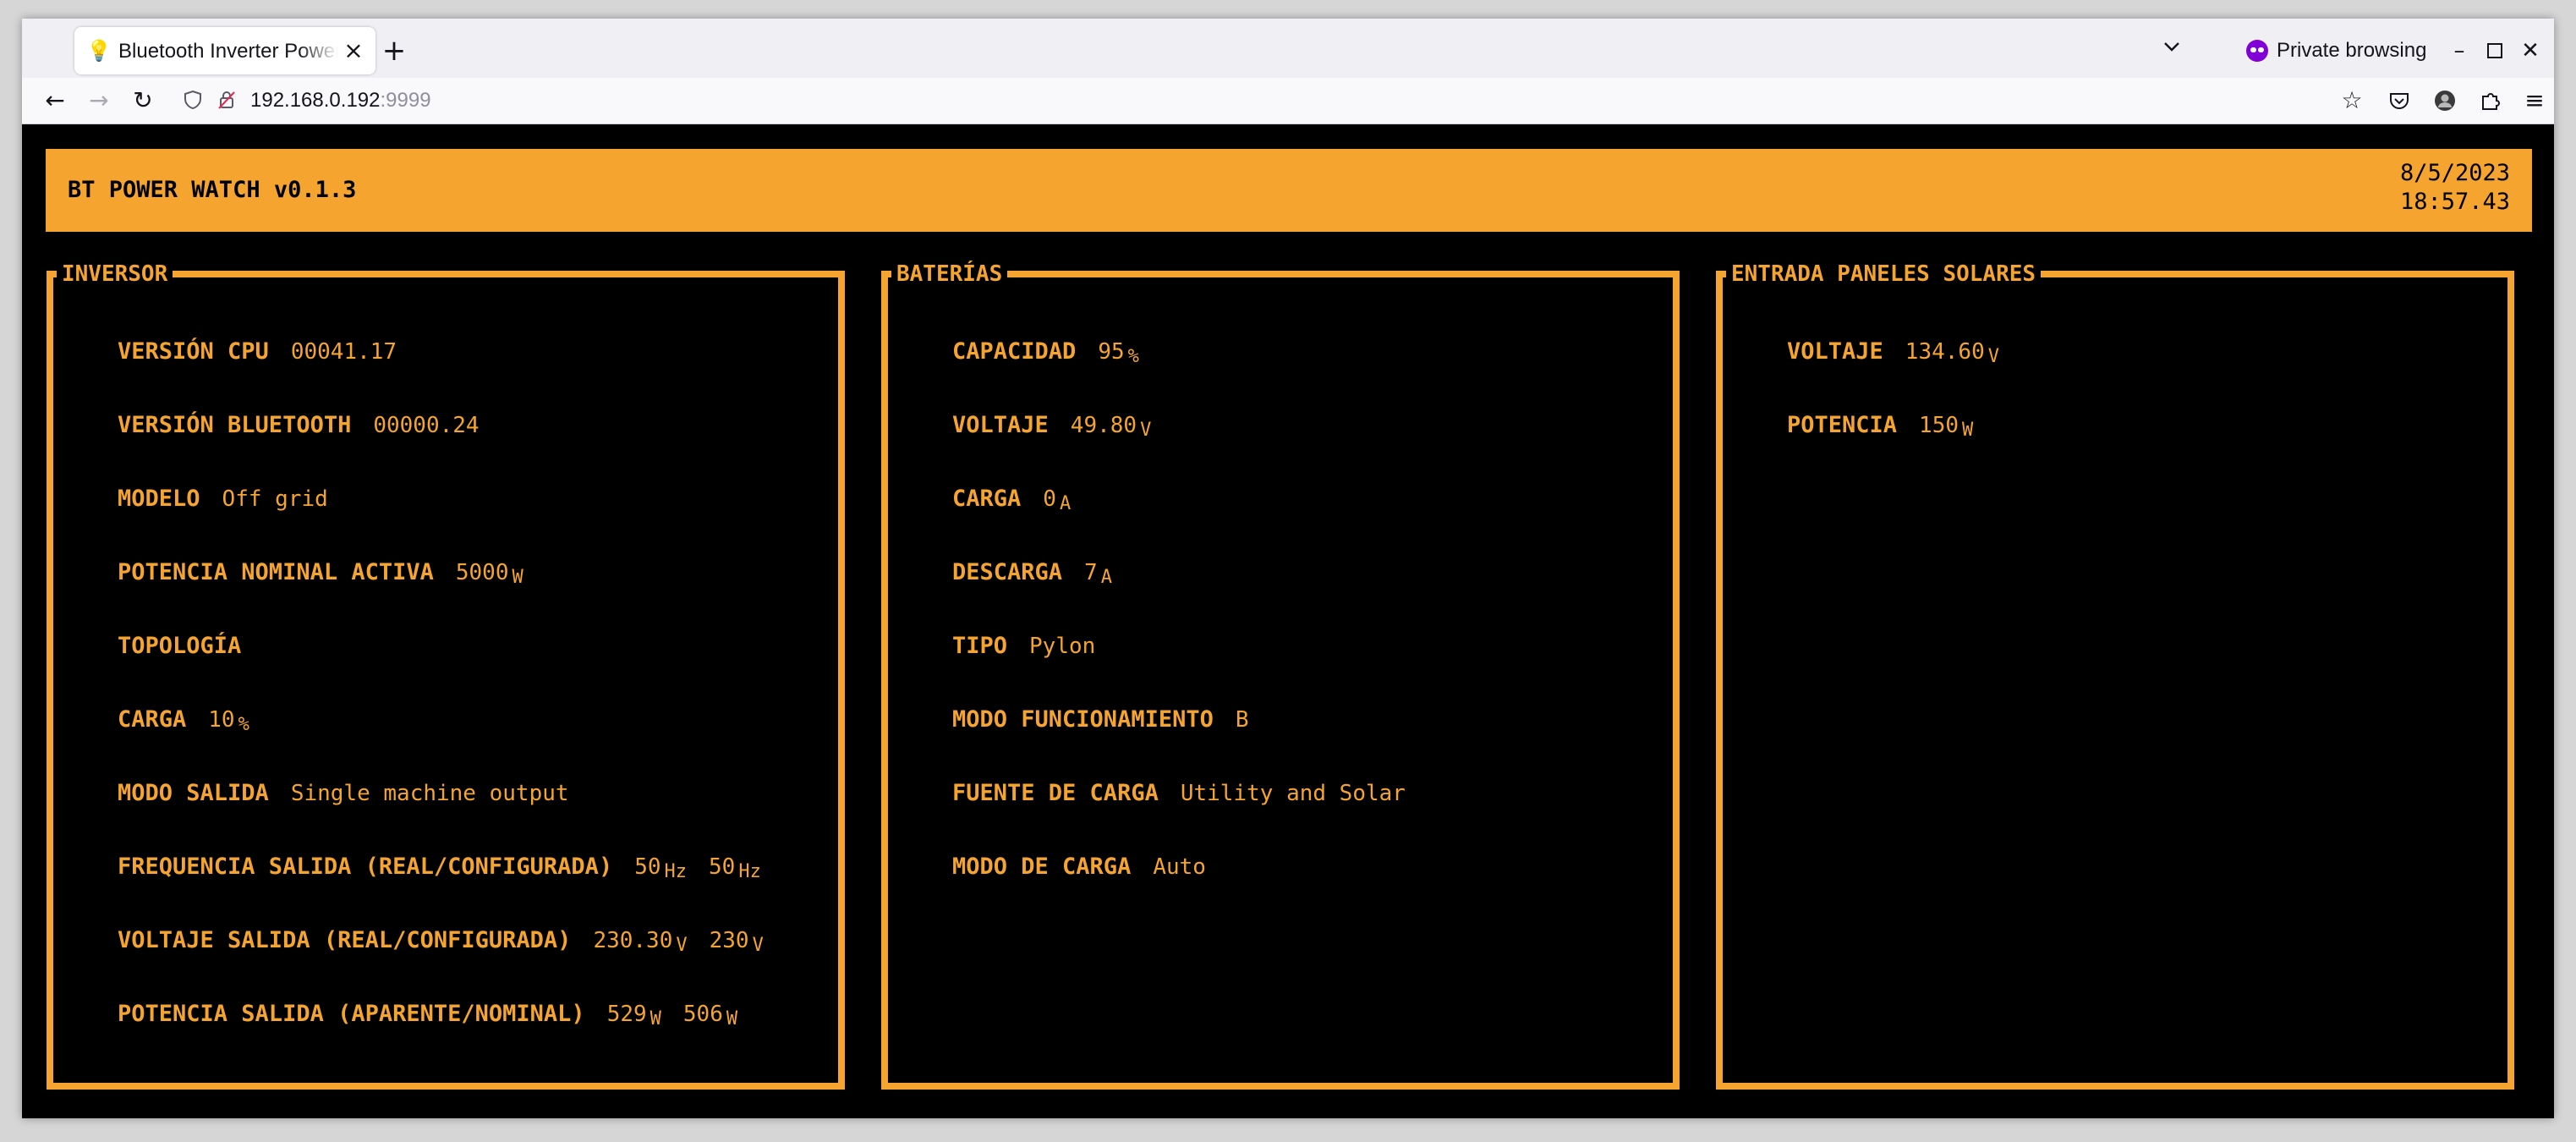 The image size is (2576, 1142). Describe the element at coordinates (1842, 425) in the screenshot. I see `row-label: POTENCIA` at that location.